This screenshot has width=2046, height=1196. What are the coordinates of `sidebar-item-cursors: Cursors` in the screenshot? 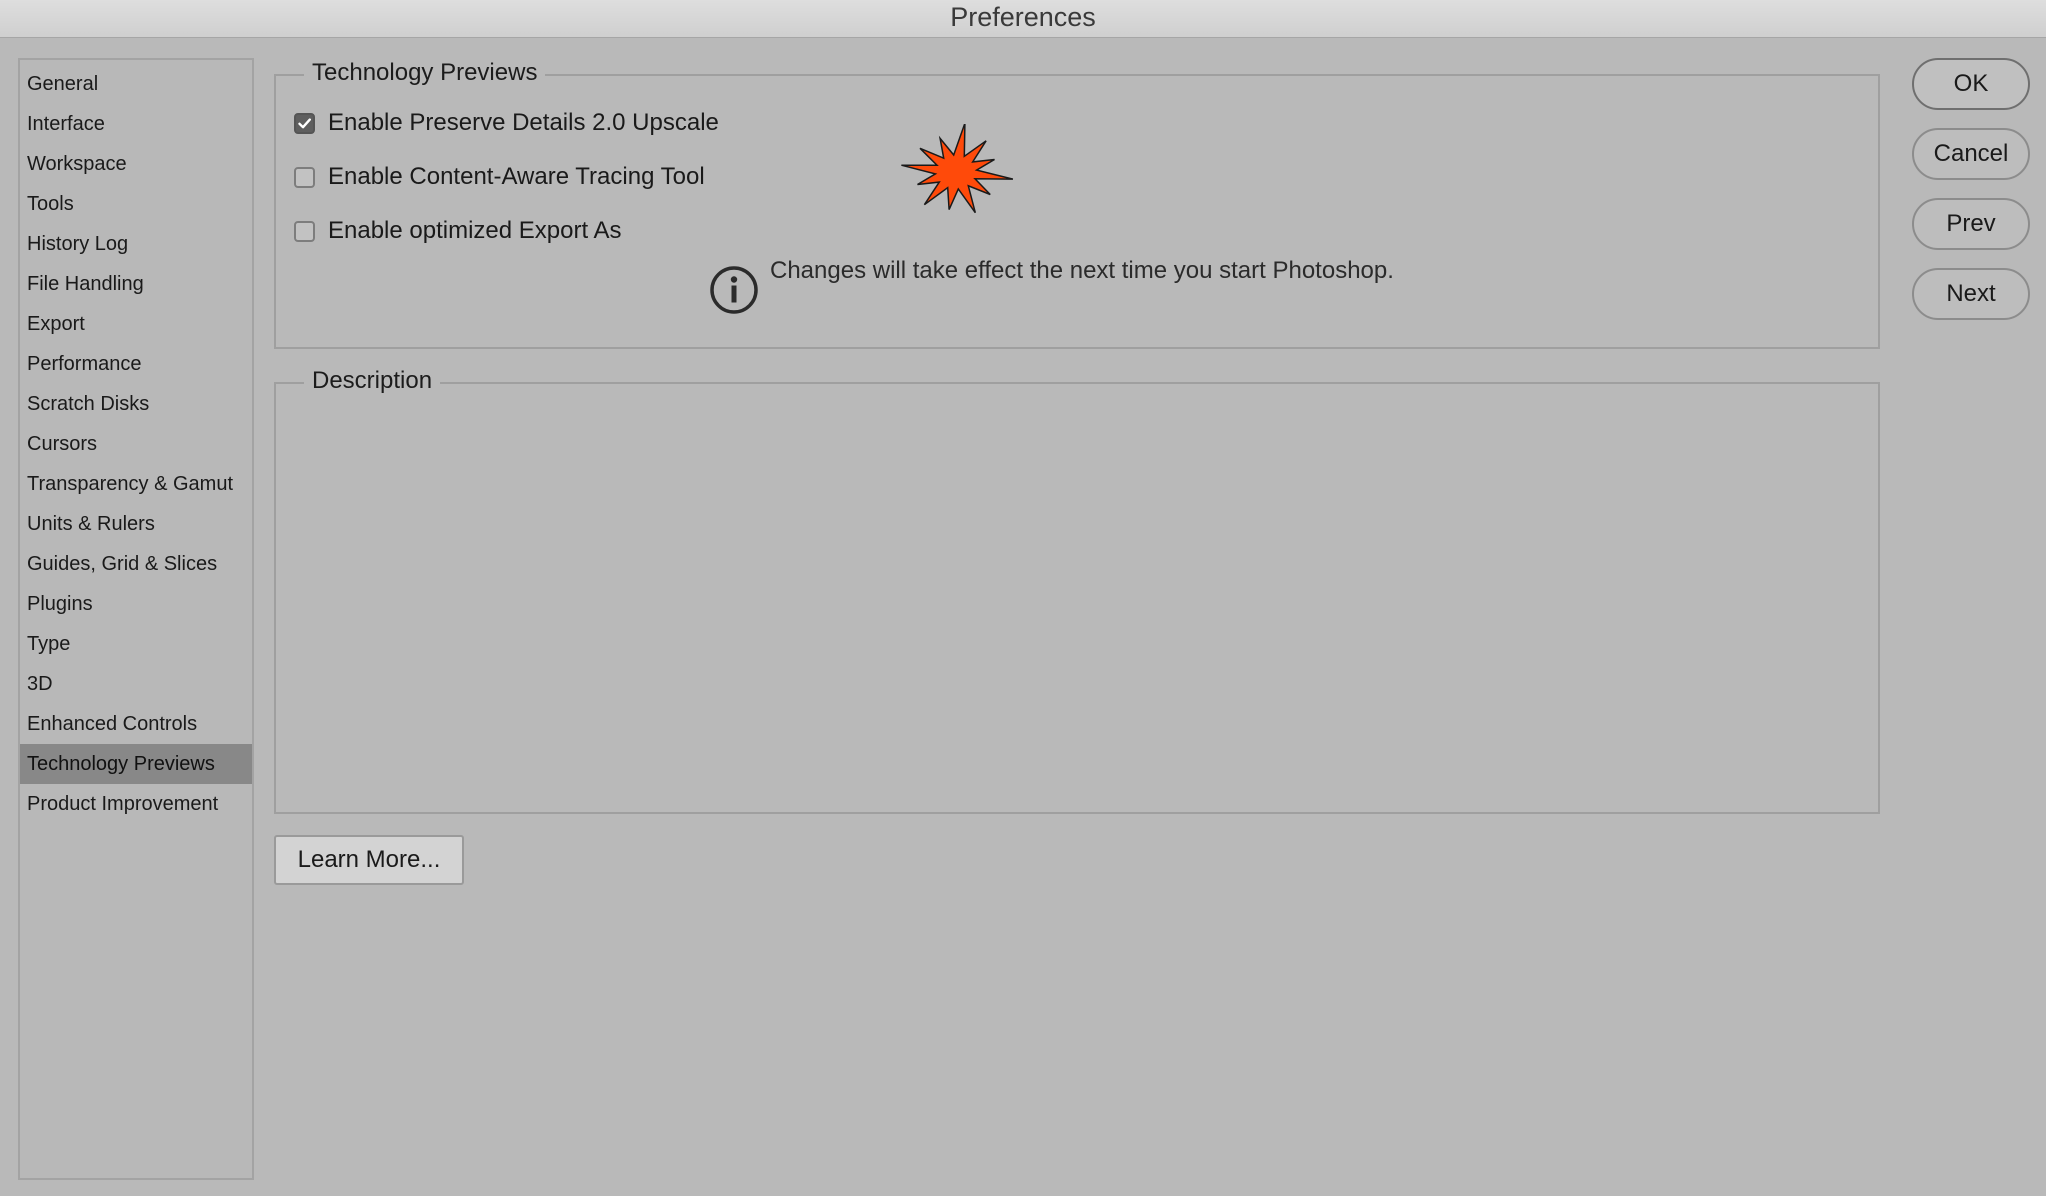 It's located at (136, 444).